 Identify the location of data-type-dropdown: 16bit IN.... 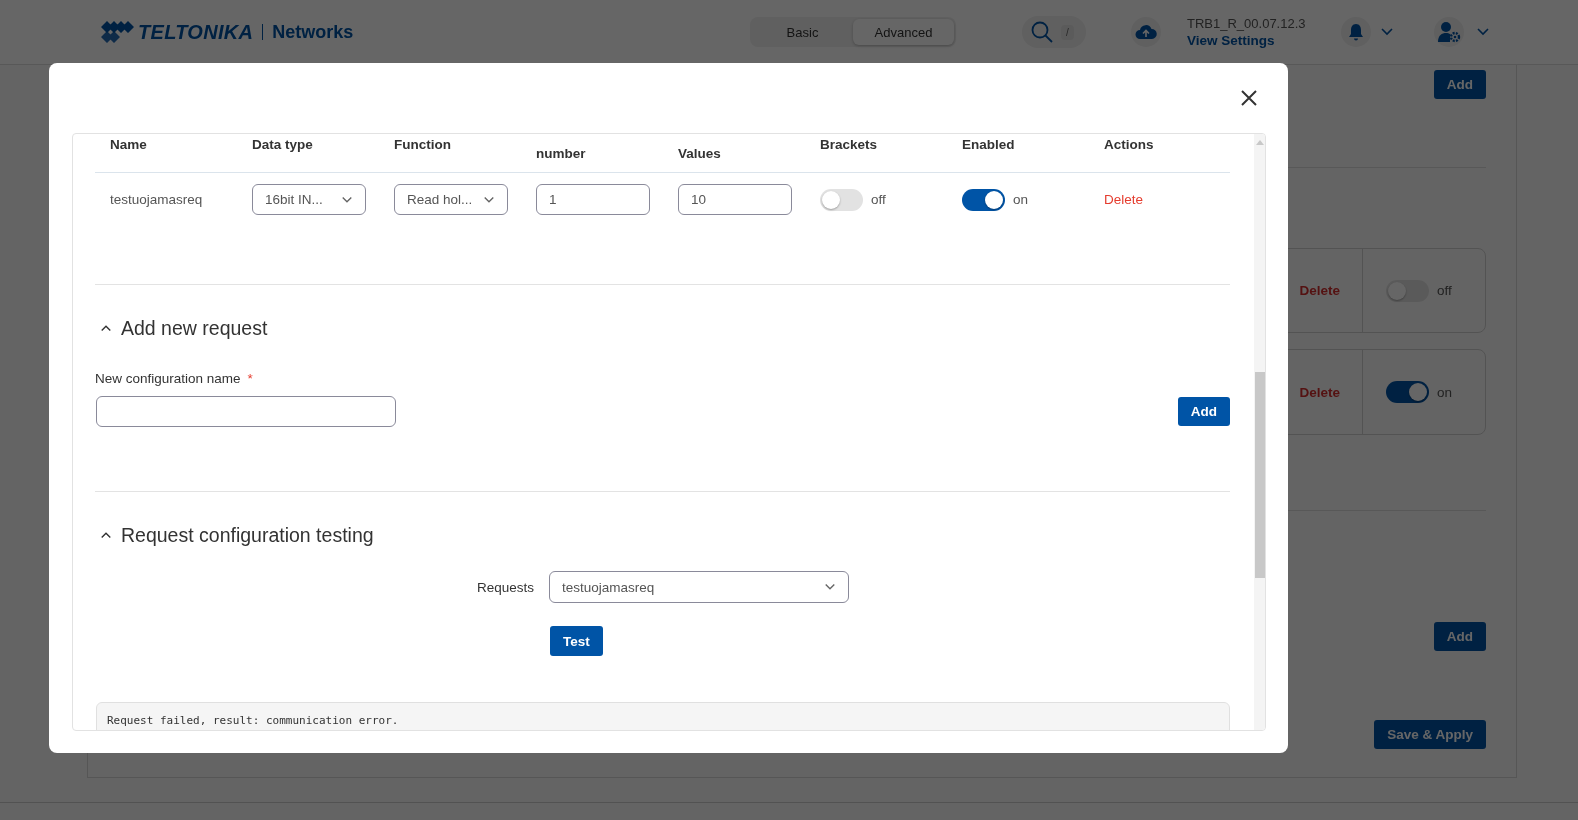
(309, 199).